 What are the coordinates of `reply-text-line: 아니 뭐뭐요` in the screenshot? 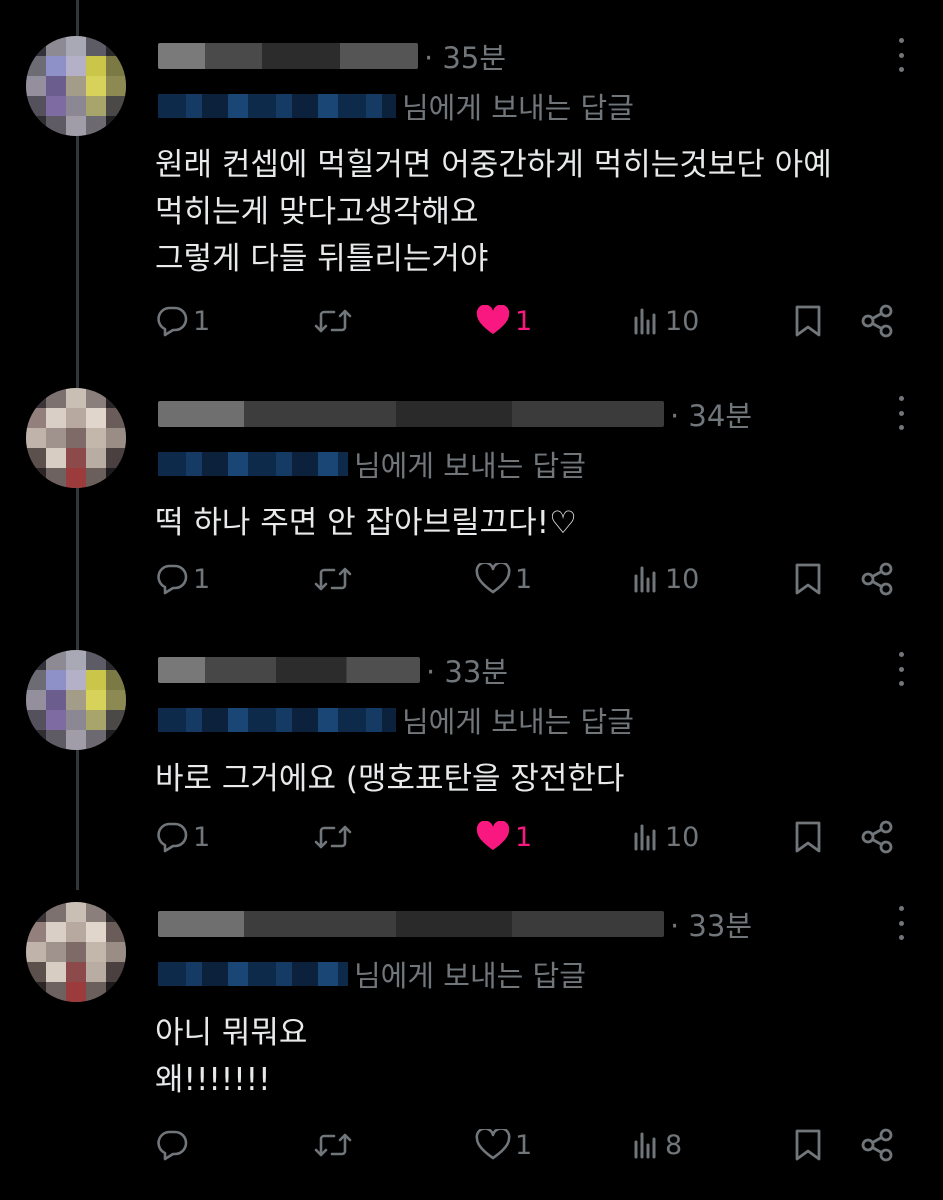 It's located at (231, 1033).